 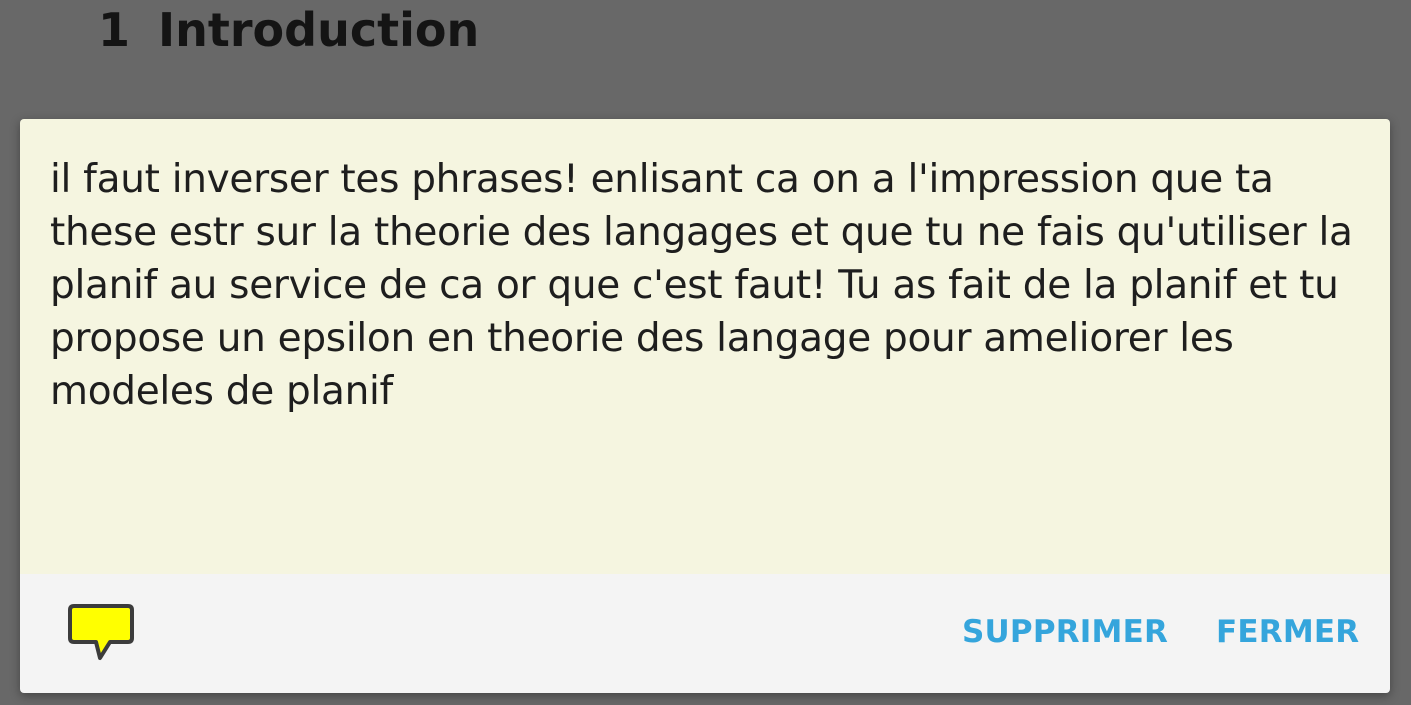 I want to click on section-title: Introduction, so click(x=319, y=30).